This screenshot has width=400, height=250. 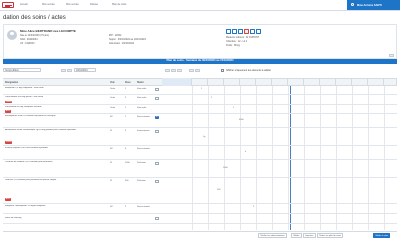 I want to click on user-name: Mme Antoine SANTI, so click(x=369, y=5).